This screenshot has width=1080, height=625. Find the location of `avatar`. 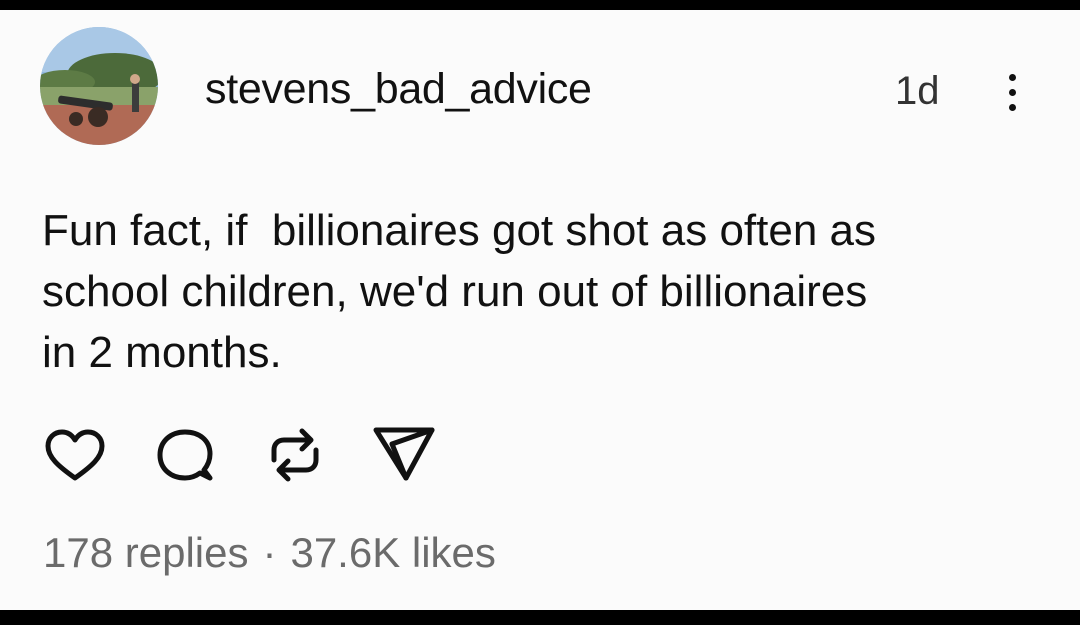

avatar is located at coordinates (99, 86).